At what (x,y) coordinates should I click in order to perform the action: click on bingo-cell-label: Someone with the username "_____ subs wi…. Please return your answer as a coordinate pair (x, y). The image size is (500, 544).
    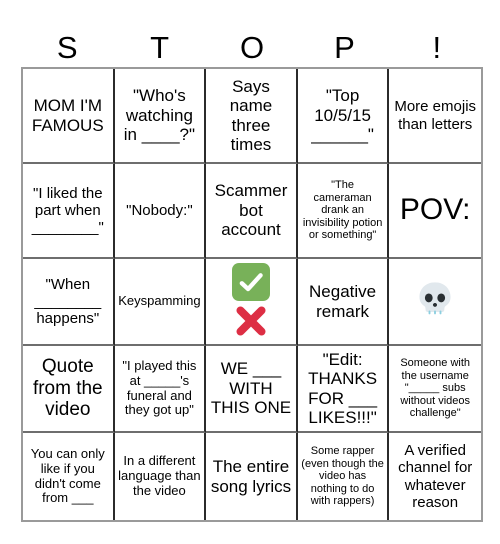
    Looking at the image, I should click on (435, 388).